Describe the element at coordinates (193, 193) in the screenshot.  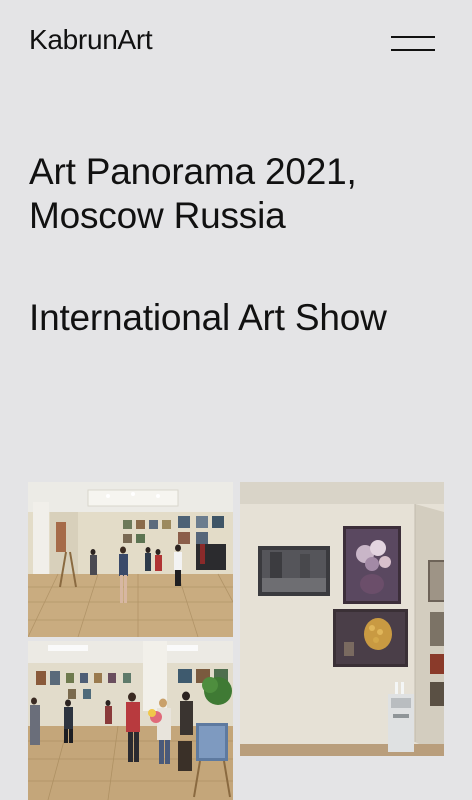
I see `page-title: Art Panorama 2021, Moscow Russia` at that location.